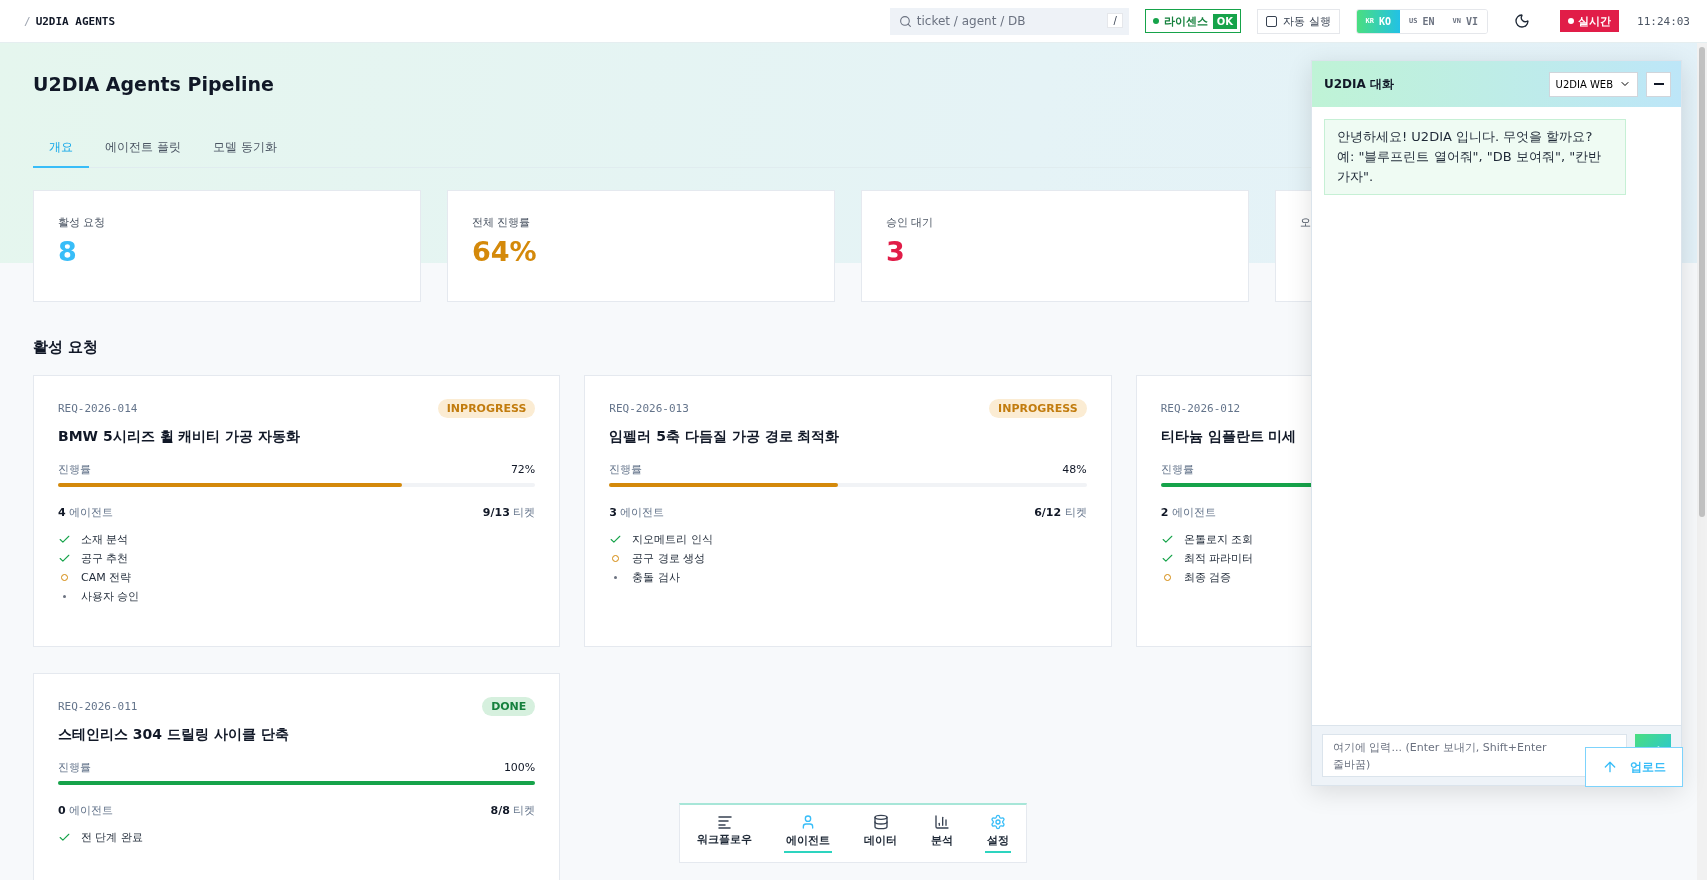 The width and height of the screenshot is (1707, 880). What do you see at coordinates (1060, 512) in the screenshot?
I see `ticket-count: 6/12 티켓` at bounding box center [1060, 512].